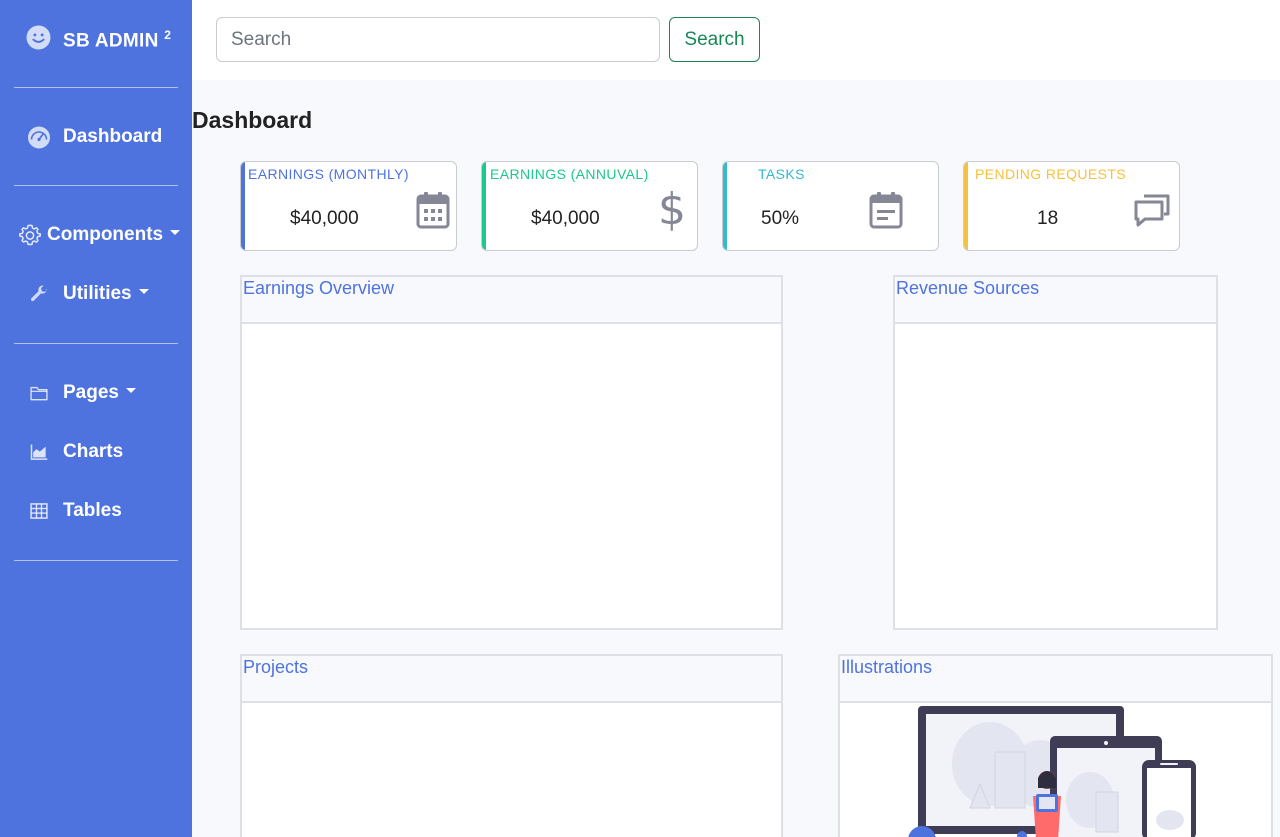 This screenshot has width=1280, height=837. Describe the element at coordinates (1048, 218) in the screenshot. I see `stat-value: 18` at that location.